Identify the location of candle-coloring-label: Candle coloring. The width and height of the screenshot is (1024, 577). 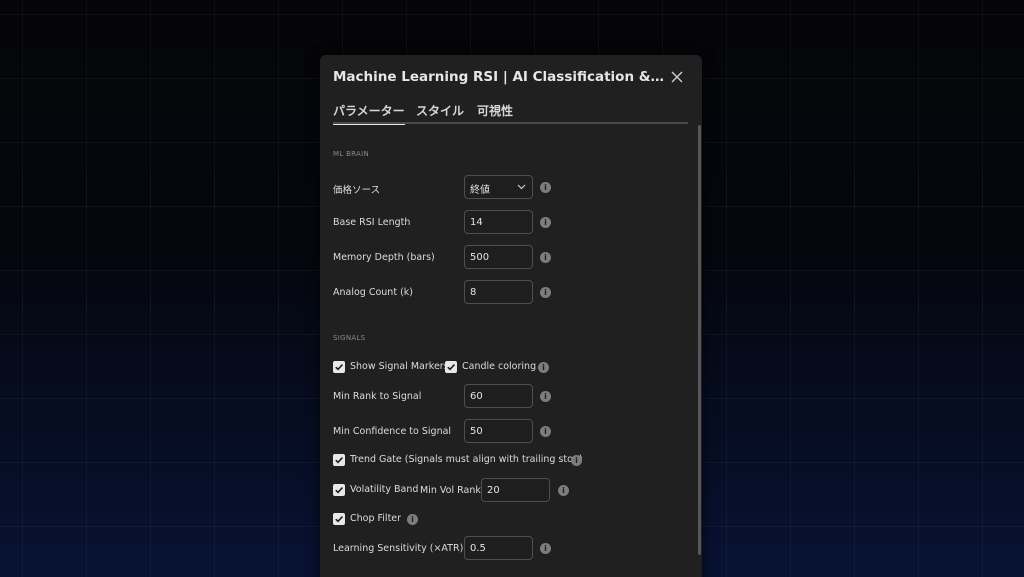
(499, 366).